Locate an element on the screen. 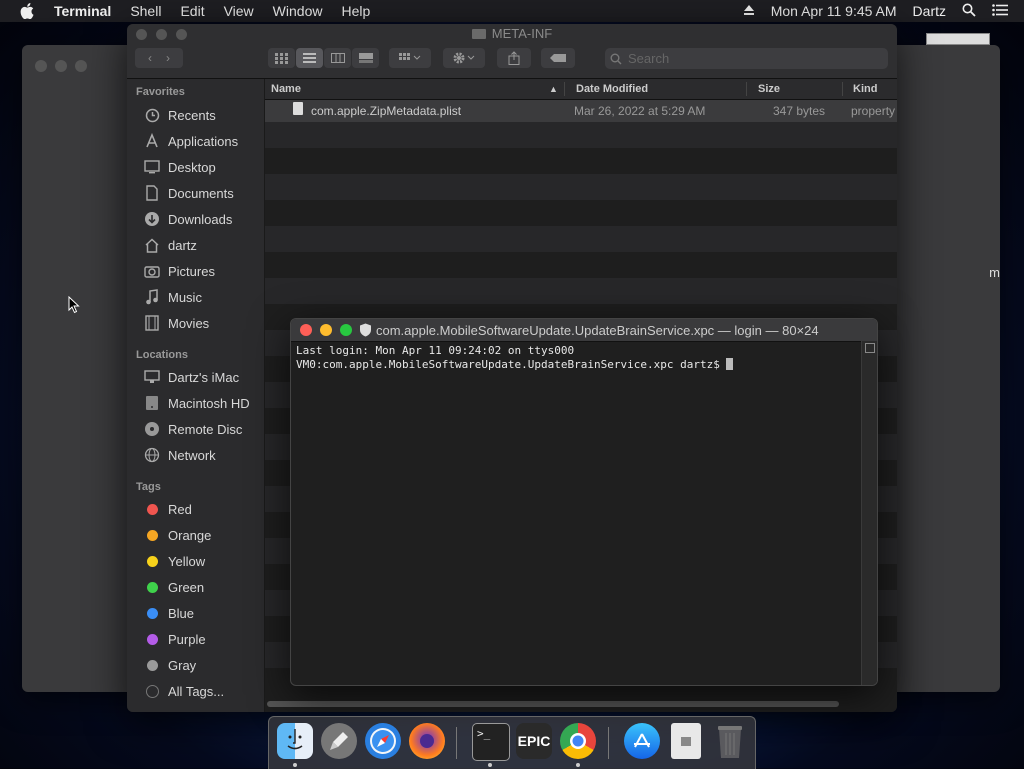 Image resolution: width=1024 pixels, height=769 pixels. gallery-view-button is located at coordinates (365, 58).